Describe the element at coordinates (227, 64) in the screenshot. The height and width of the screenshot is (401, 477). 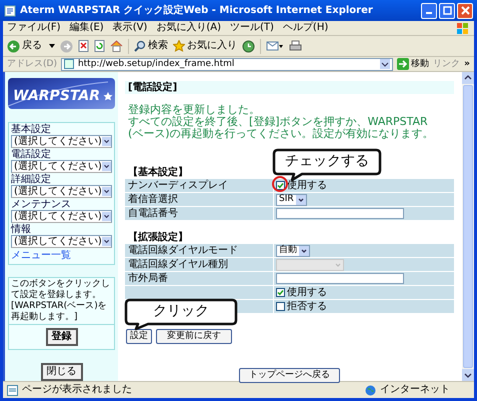
I see `address-field: http://web.setup/index_frame.html` at that location.